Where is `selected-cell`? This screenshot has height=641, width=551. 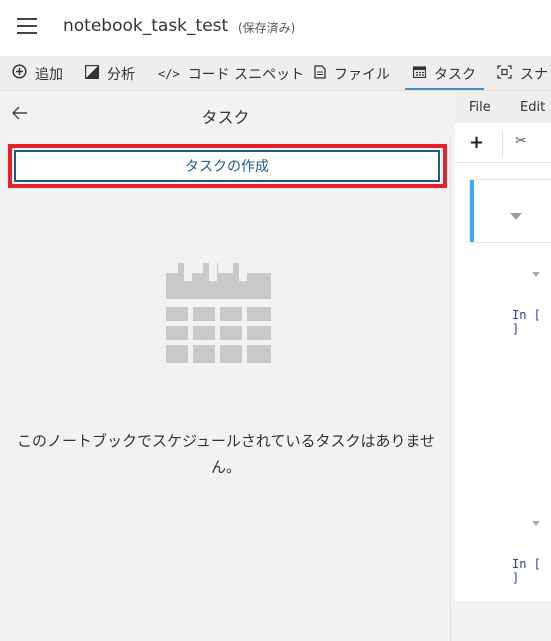 selected-cell is located at coordinates (510, 211).